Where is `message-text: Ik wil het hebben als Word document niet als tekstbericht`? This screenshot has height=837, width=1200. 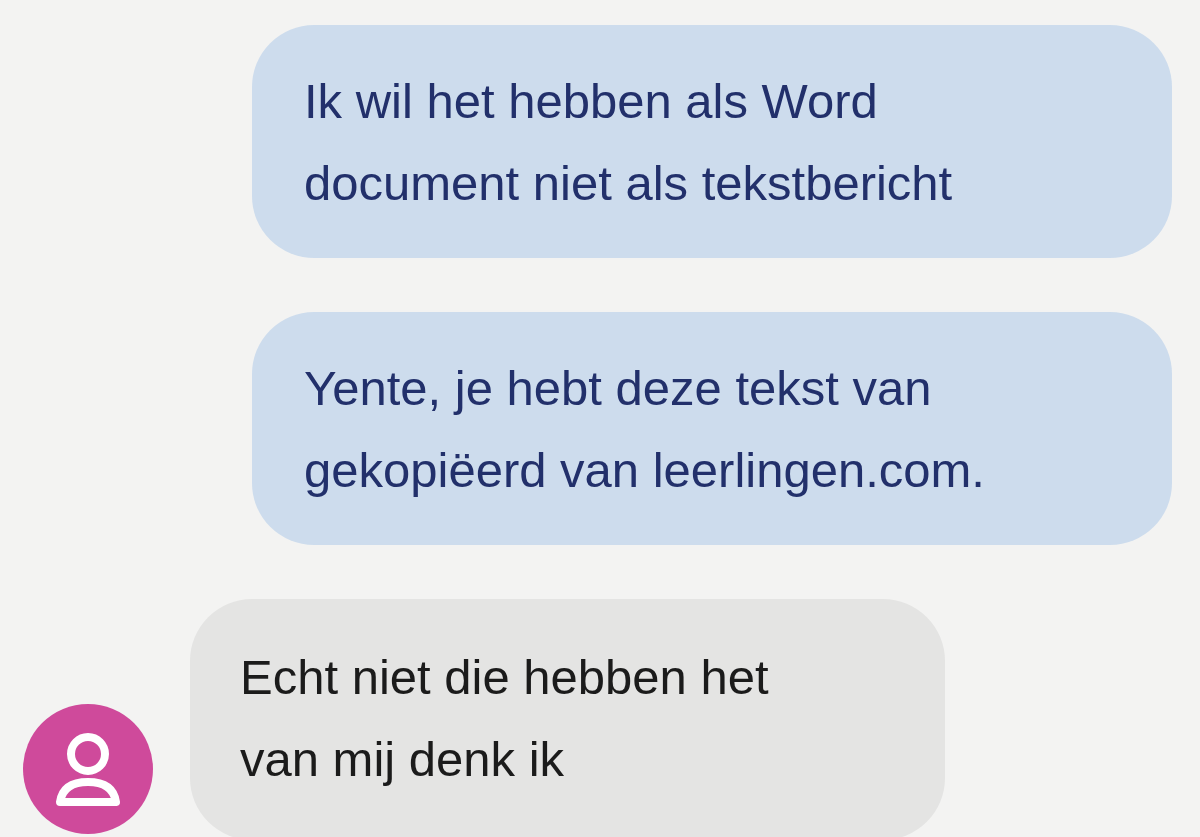 message-text: Ik wil het hebben als Word document niet als tekstbericht is located at coordinates (629, 142).